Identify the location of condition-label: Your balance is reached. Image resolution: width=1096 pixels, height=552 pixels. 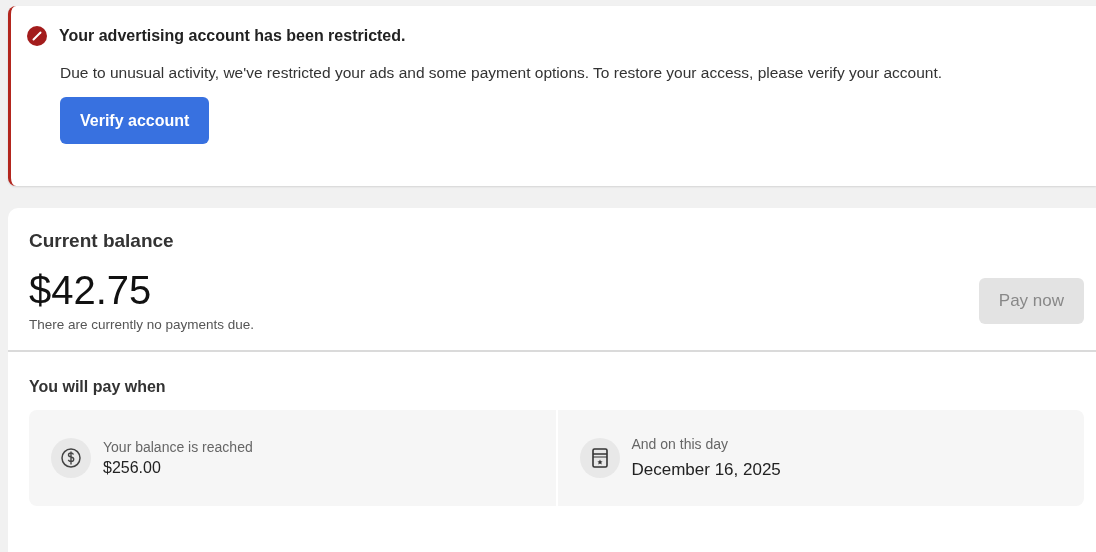
(178, 447).